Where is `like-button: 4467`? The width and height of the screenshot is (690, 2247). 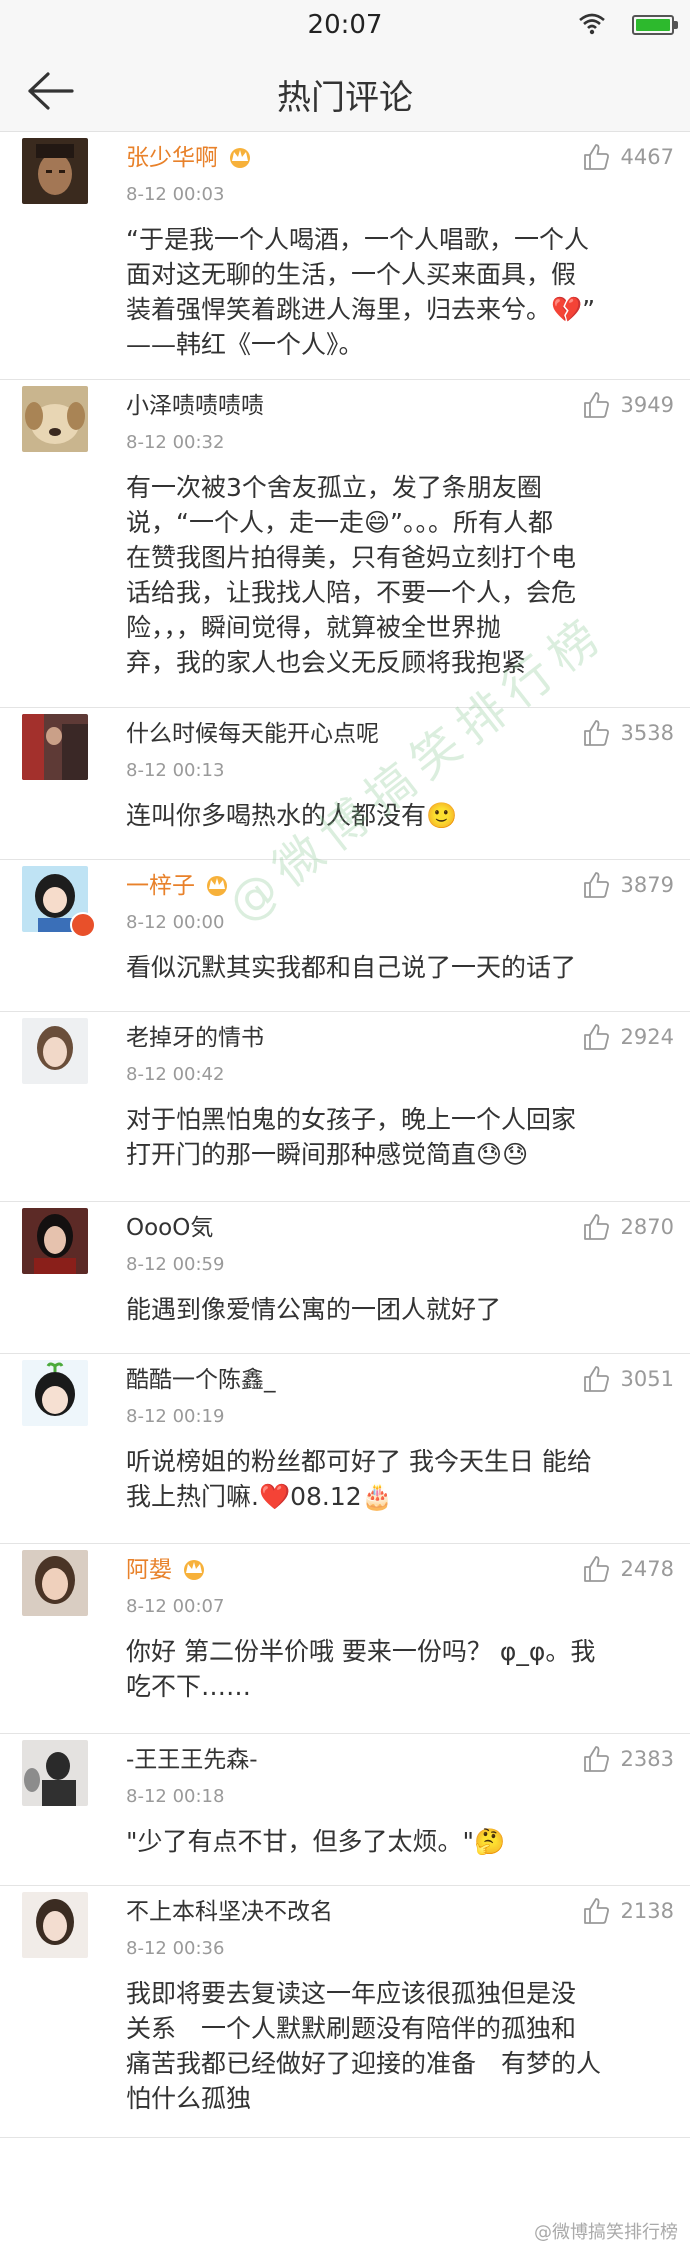 like-button: 4467 is located at coordinates (627, 157).